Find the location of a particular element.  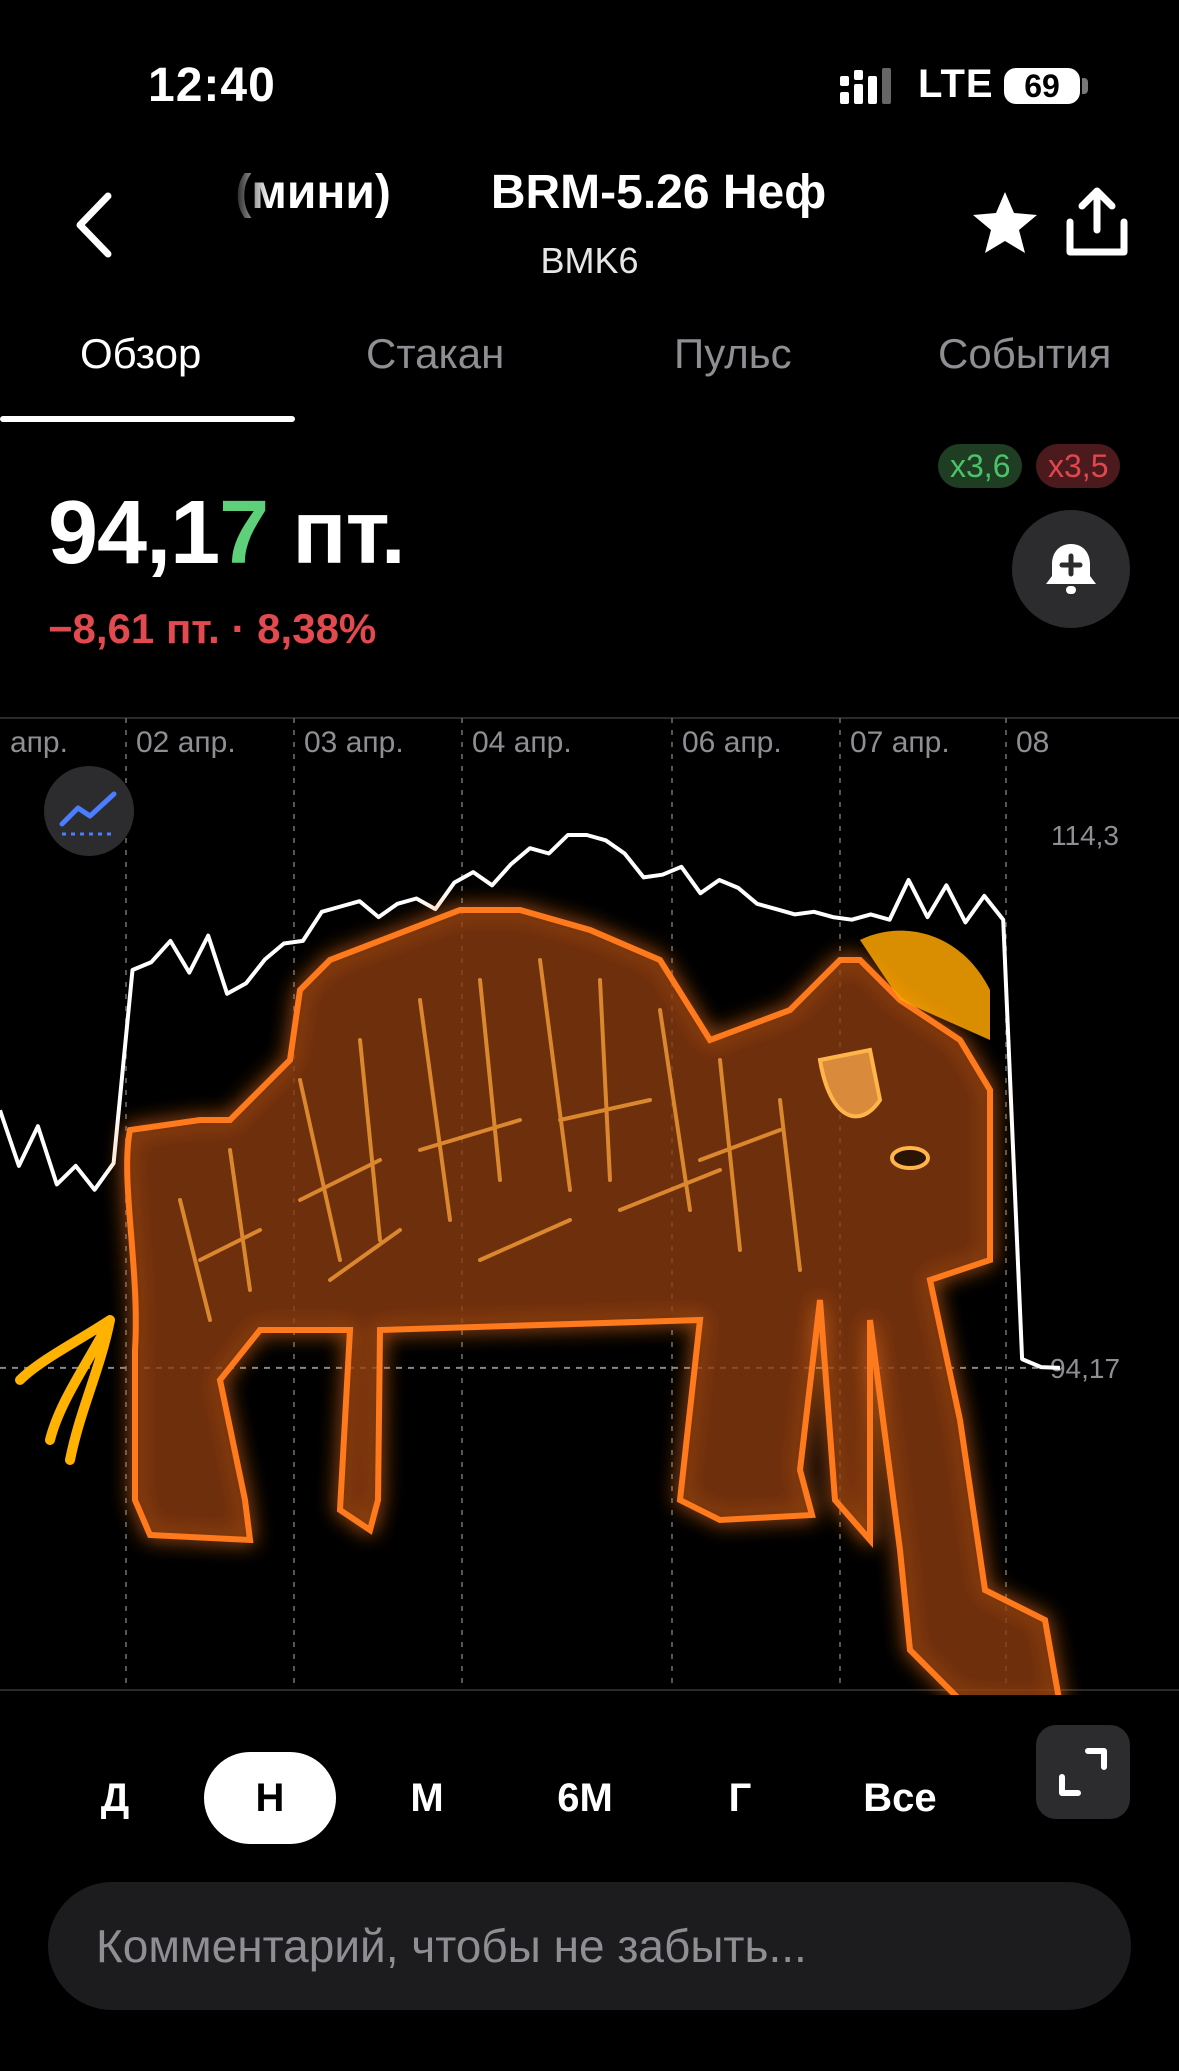

instrument-title-right: BRM-5.26 Неф is located at coordinates (658, 192).